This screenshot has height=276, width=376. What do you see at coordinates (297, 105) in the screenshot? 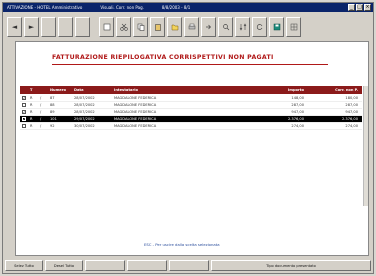
I see `row-importo: 287,00` at bounding box center [297, 105].